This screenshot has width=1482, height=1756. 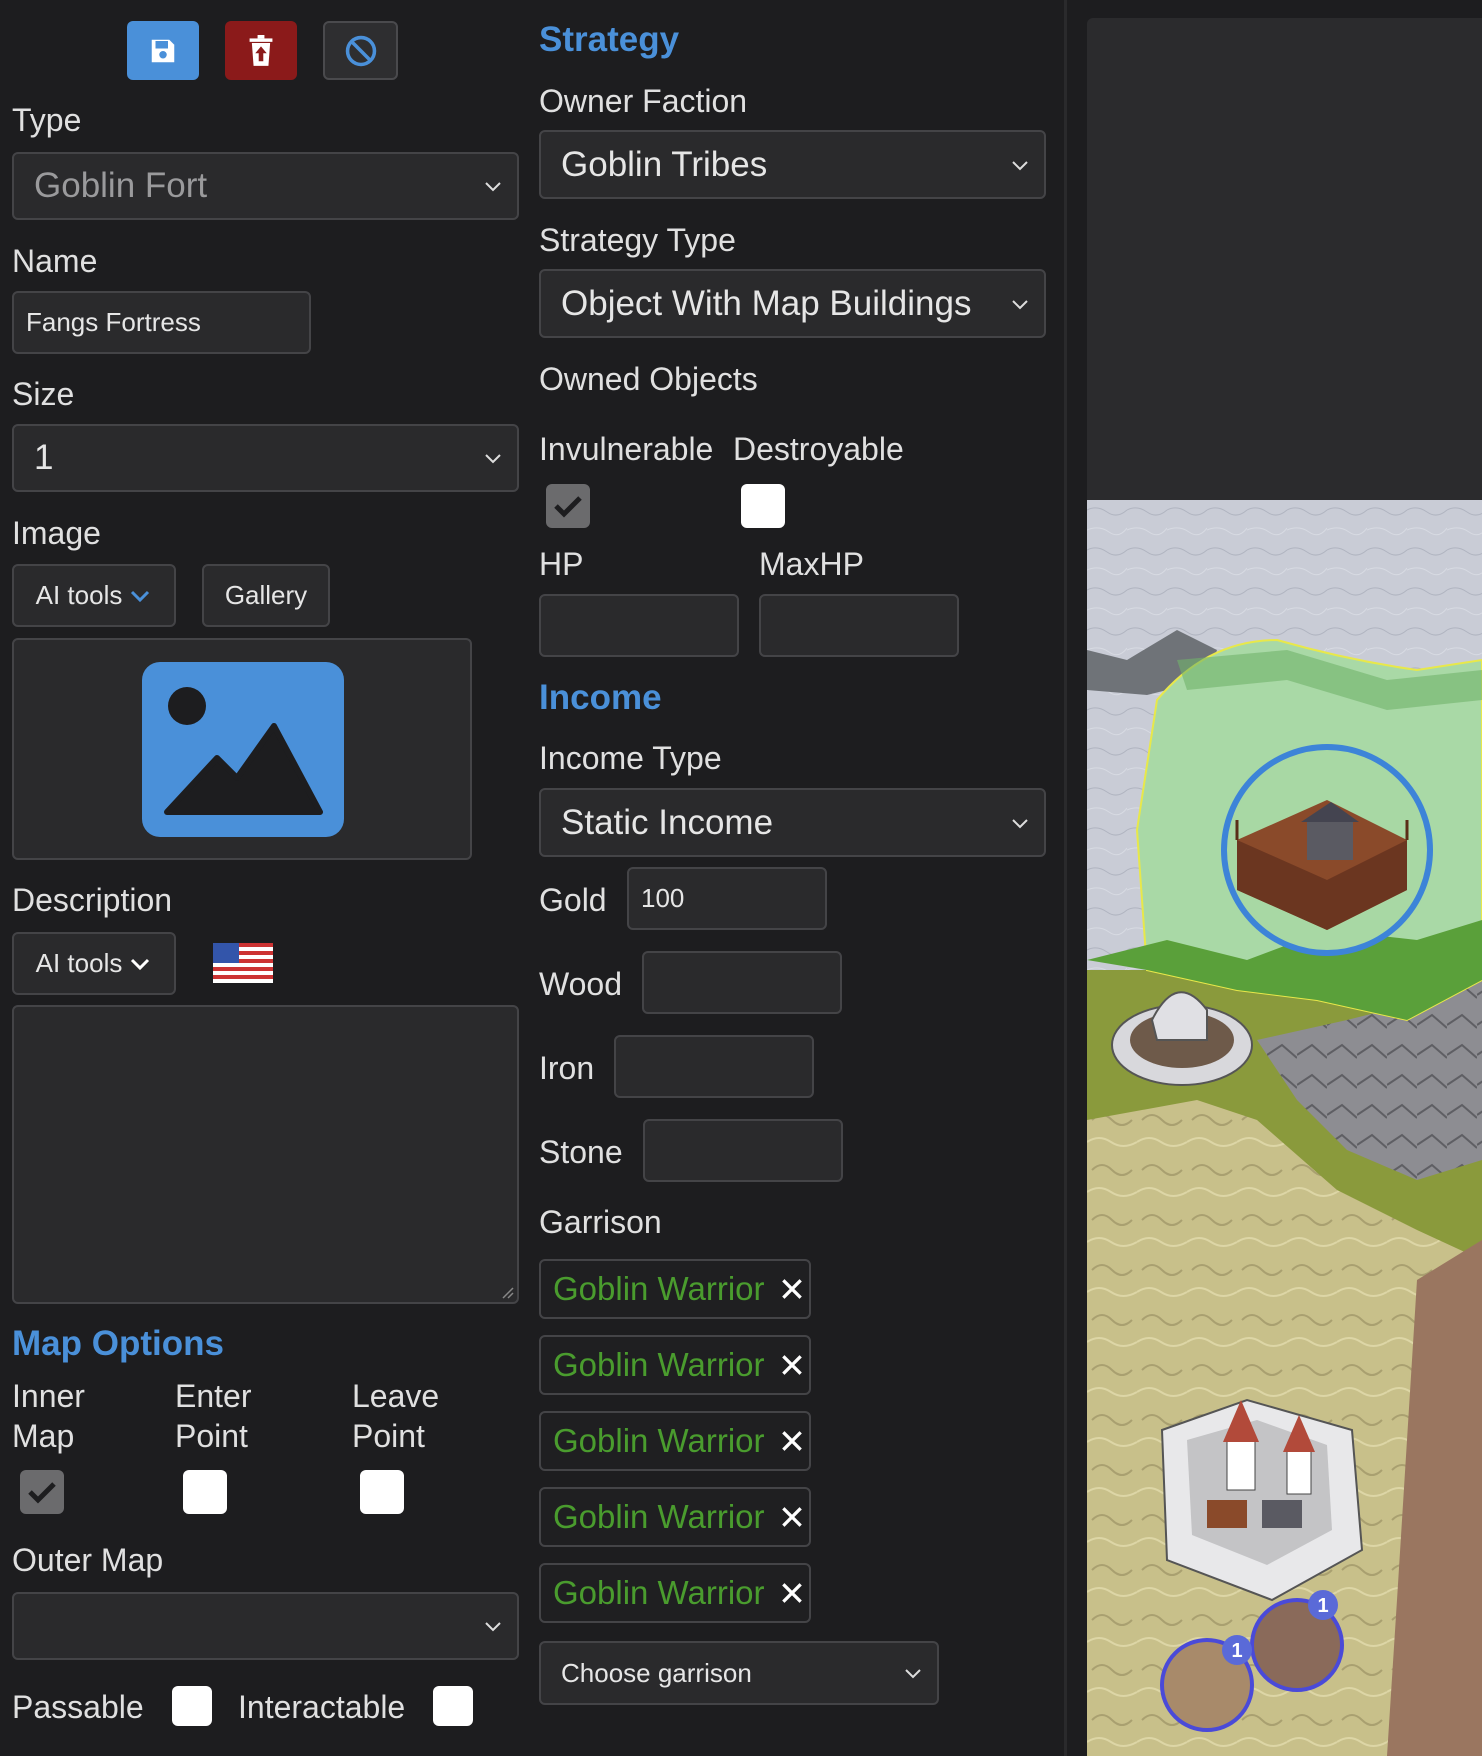 I want to click on inner-map-checkbox, so click(x=42, y=1492).